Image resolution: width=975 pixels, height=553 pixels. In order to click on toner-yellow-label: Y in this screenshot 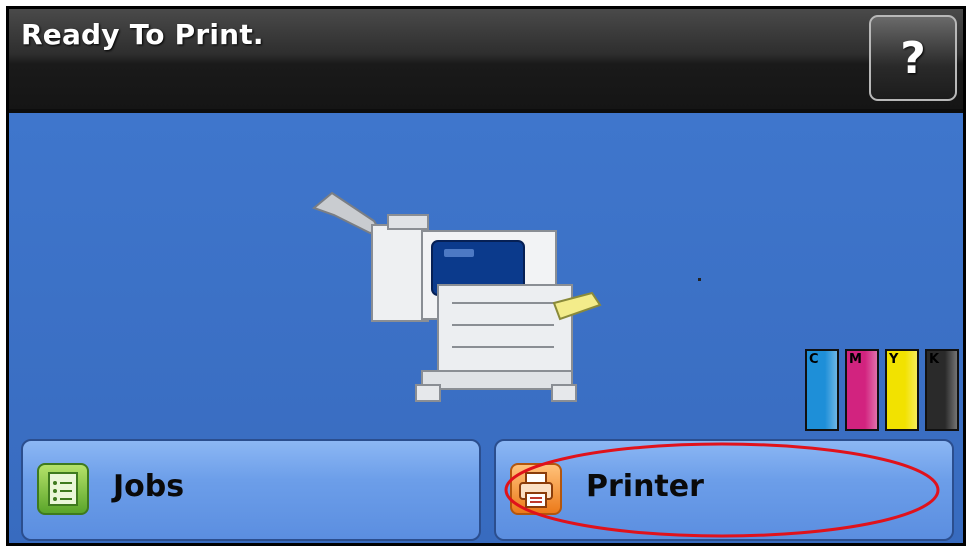, I will do `click(894, 359)`.